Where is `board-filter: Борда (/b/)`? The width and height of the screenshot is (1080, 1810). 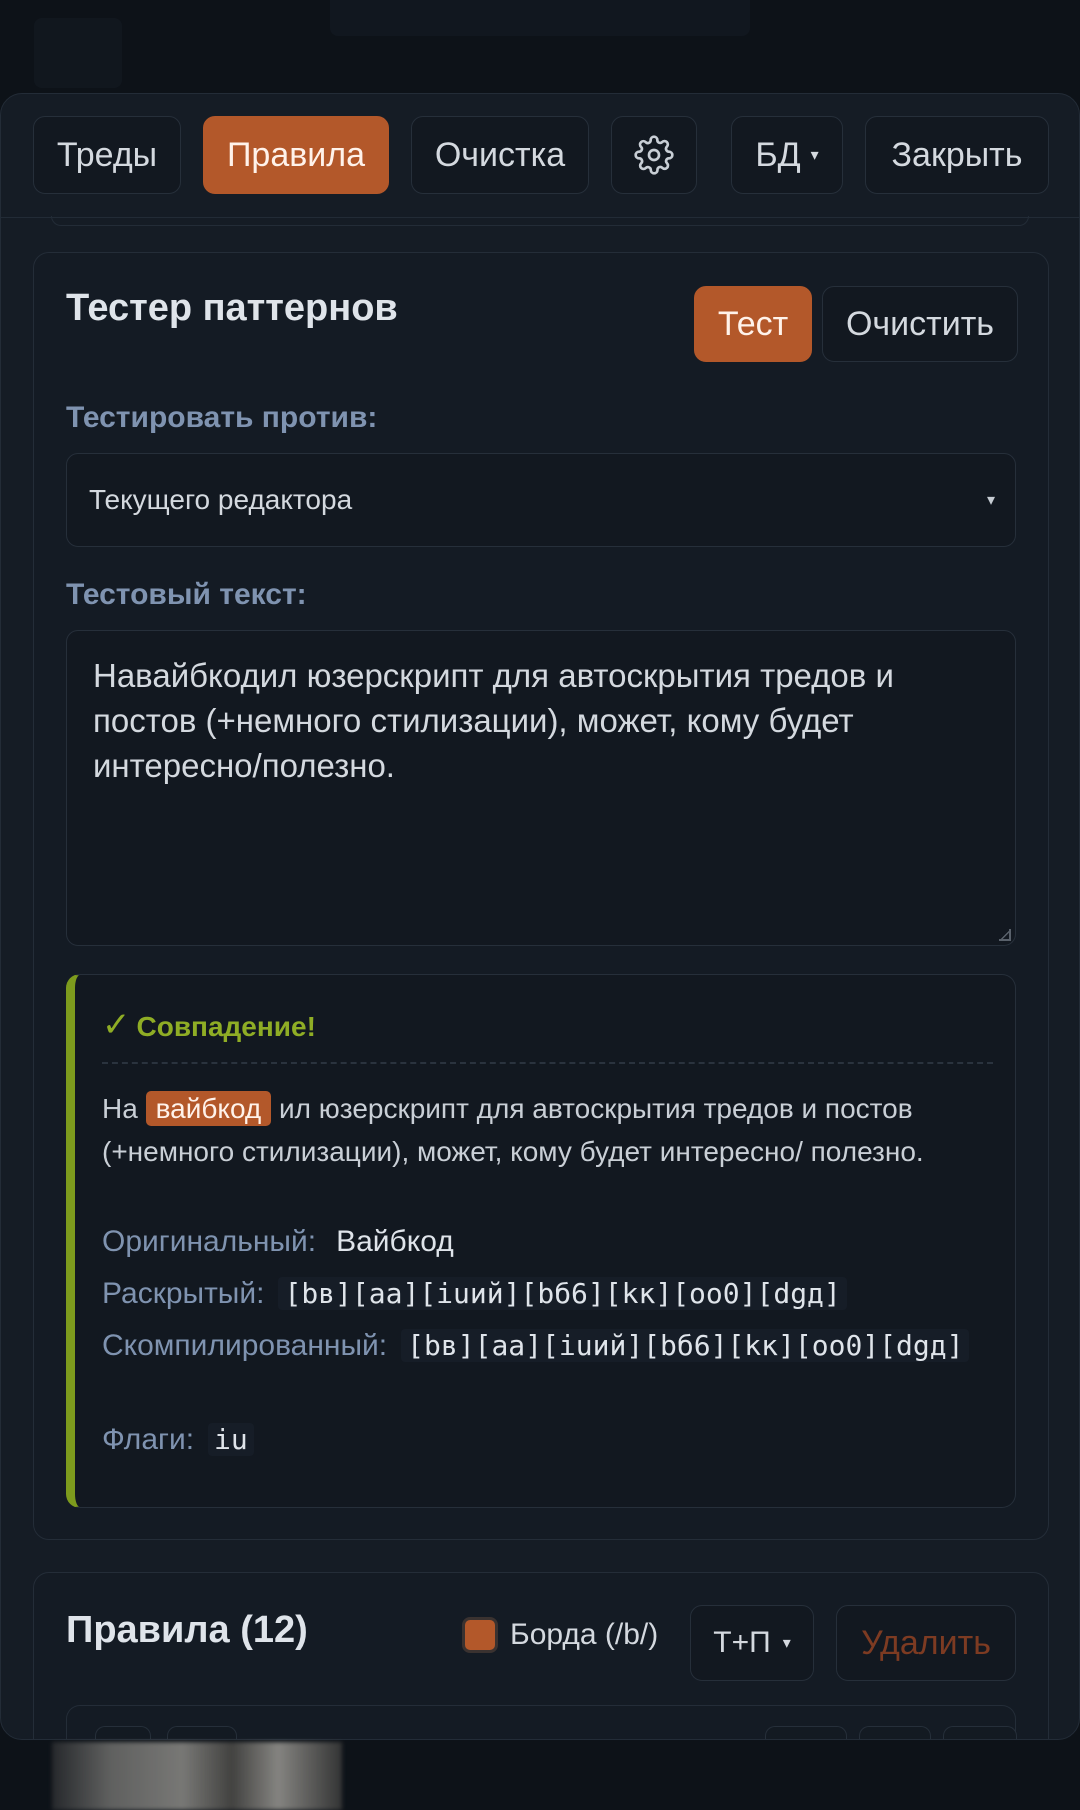 board-filter: Борда (/b/) is located at coordinates (560, 1635).